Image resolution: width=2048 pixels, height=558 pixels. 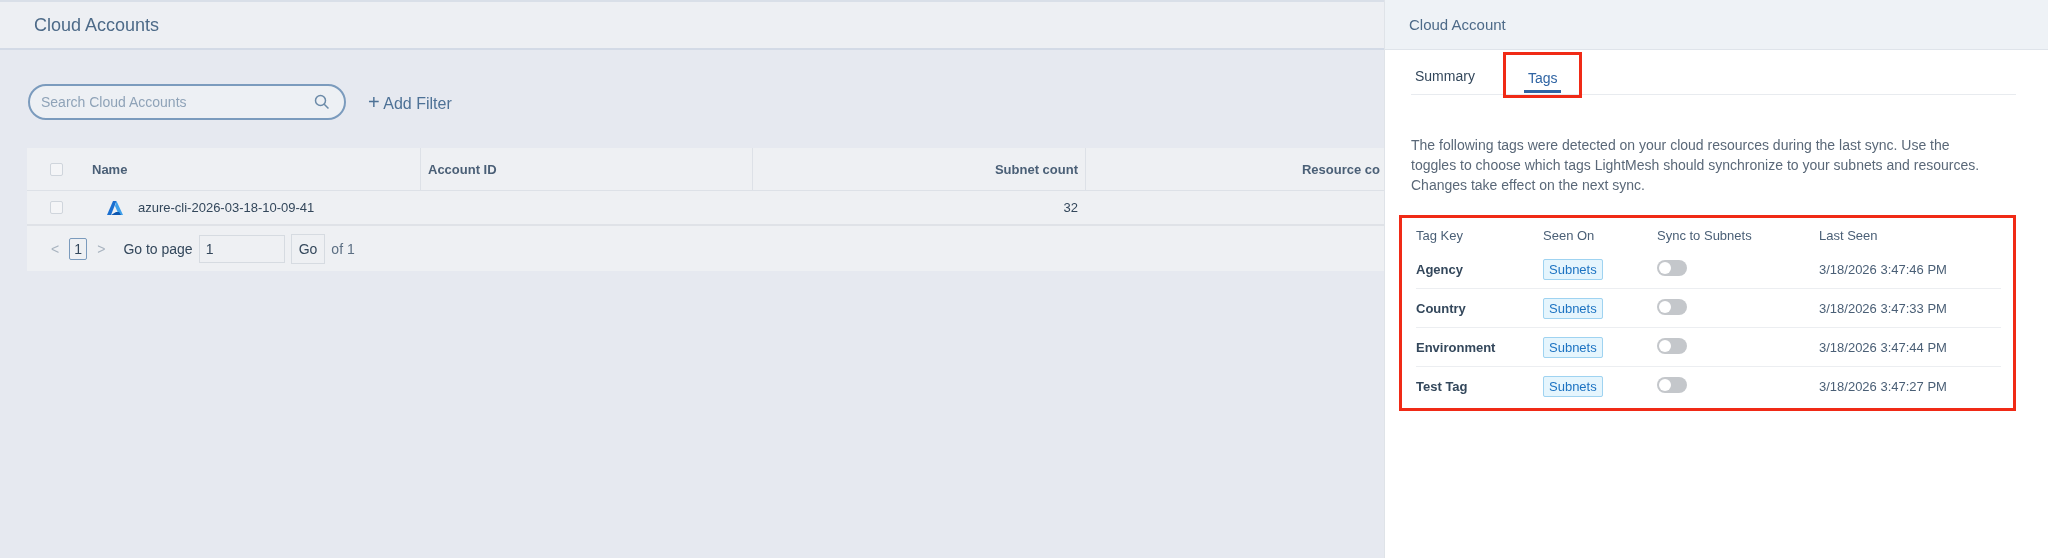 What do you see at coordinates (1441, 308) in the screenshot?
I see `tag-key: Country` at bounding box center [1441, 308].